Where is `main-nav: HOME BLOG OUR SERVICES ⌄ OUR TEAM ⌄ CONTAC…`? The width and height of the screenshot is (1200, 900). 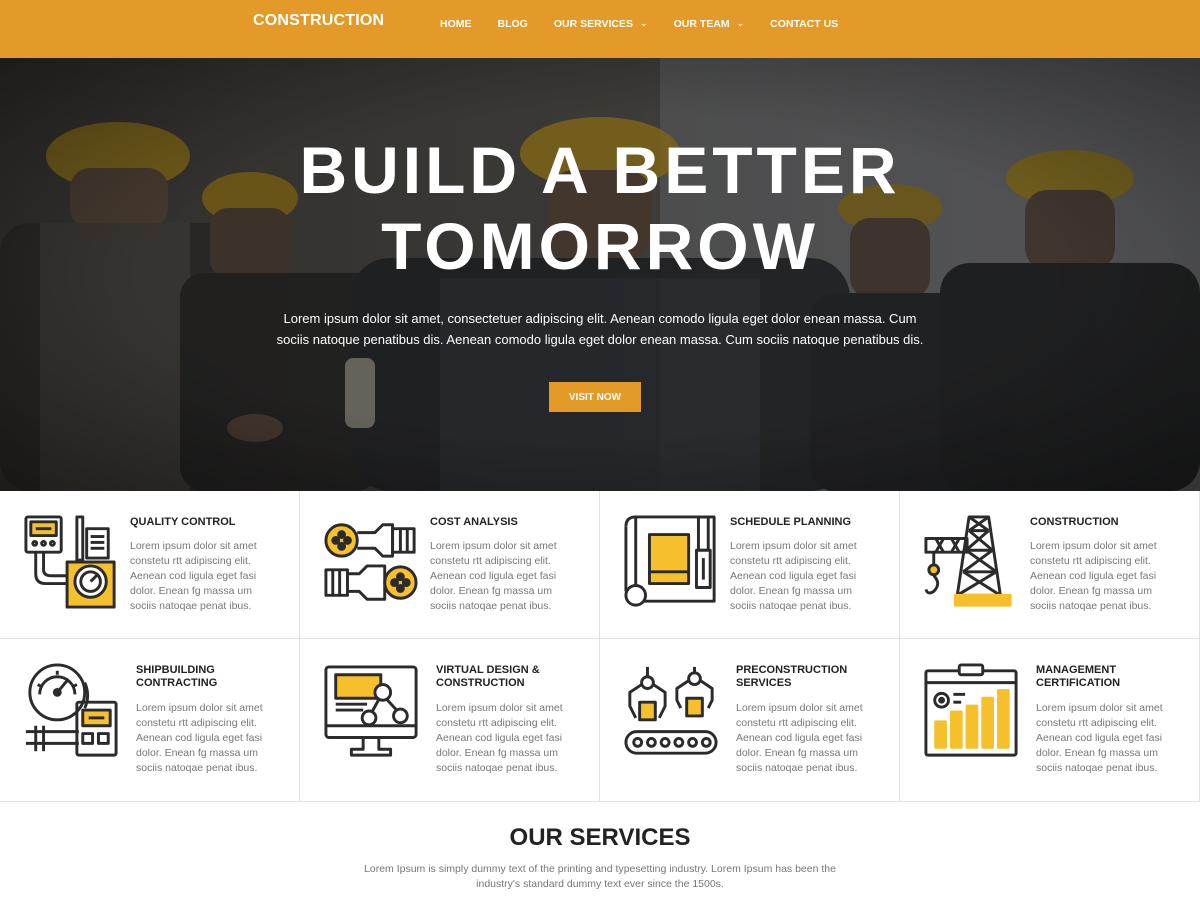 main-nav: HOME BLOG OUR SERVICES ⌄ OUR TEAM ⌄ CONTAC… is located at coordinates (639, 24).